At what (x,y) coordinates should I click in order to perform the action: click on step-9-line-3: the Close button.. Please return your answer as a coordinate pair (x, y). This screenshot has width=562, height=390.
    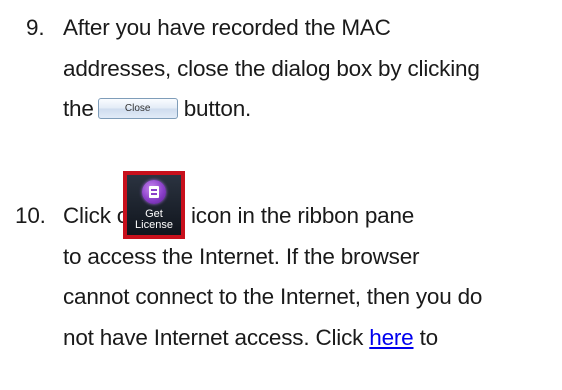
    Looking at the image, I should click on (157, 109).